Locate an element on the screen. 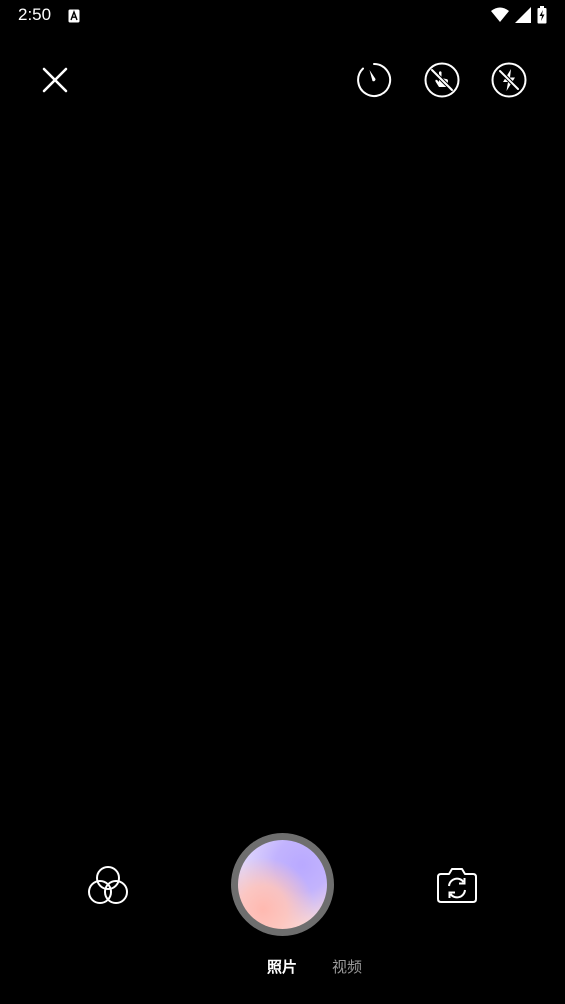  wifi-icon is located at coordinates (500, 17).